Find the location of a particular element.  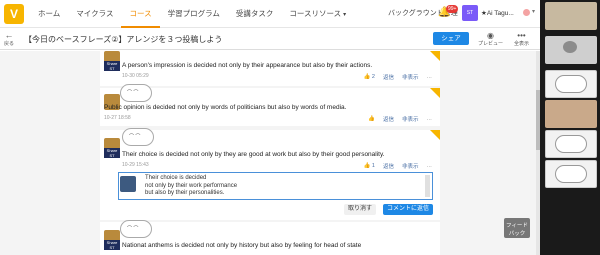

like-count: 1 is located at coordinates (373, 166).